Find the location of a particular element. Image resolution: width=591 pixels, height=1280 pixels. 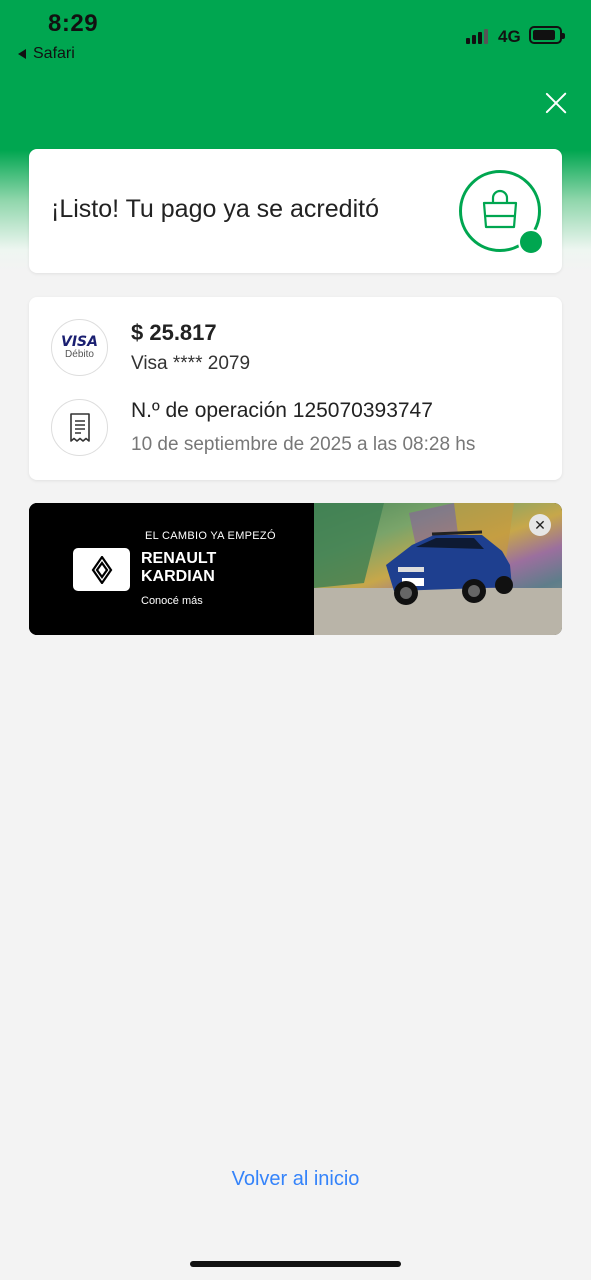

back-to-safari-link: Safari is located at coordinates (46, 54).